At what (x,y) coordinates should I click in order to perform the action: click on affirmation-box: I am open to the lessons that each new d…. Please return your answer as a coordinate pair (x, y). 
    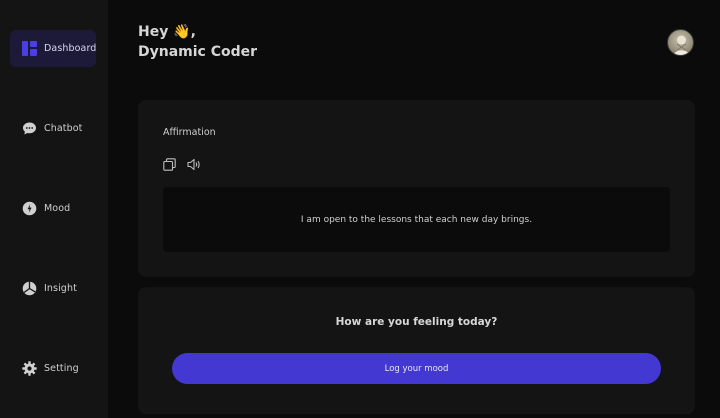
    Looking at the image, I should click on (416, 219).